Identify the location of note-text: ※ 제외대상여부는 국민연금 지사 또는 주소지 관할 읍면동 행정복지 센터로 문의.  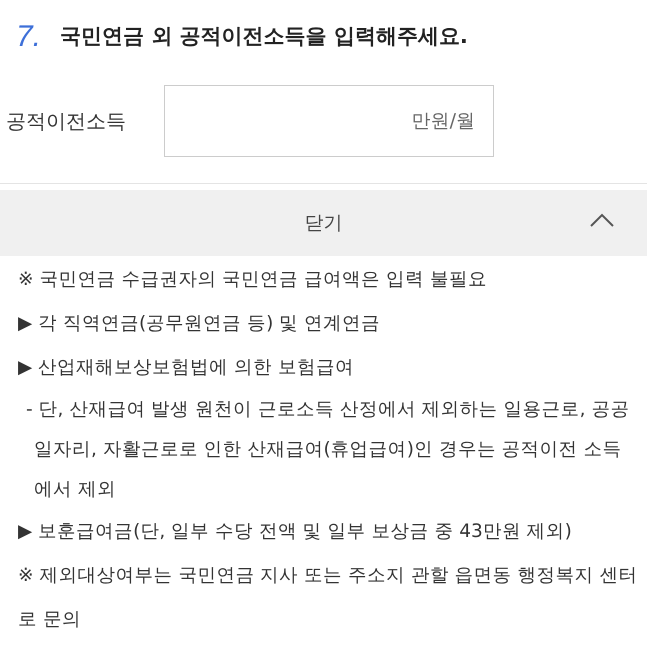
(328, 598).